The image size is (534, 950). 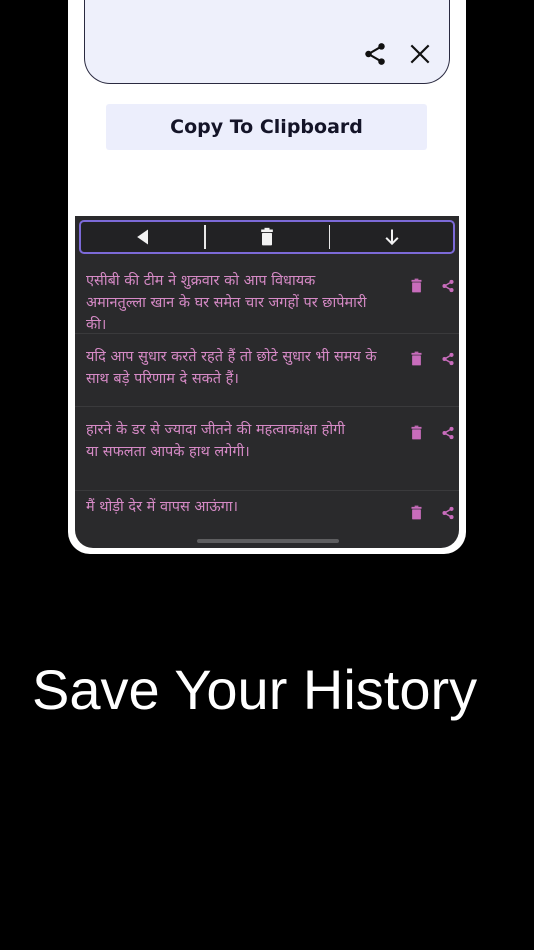 I want to click on history-toolbar, so click(x=267, y=237).